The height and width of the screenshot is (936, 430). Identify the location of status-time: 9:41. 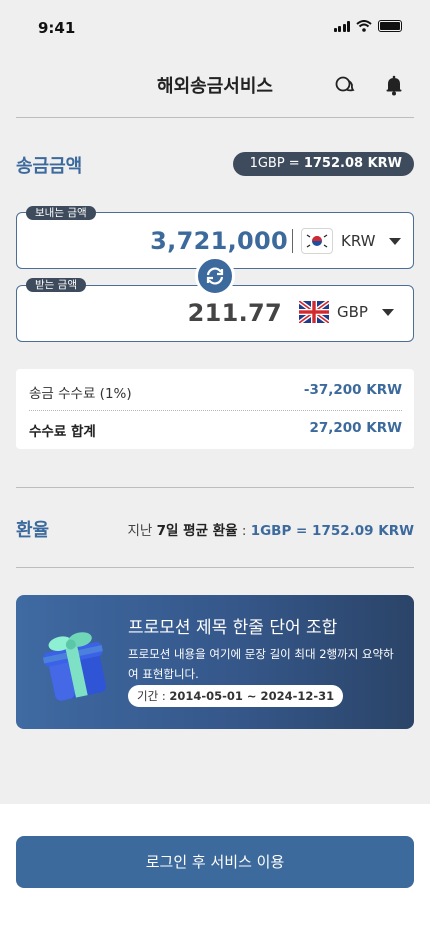
(57, 28).